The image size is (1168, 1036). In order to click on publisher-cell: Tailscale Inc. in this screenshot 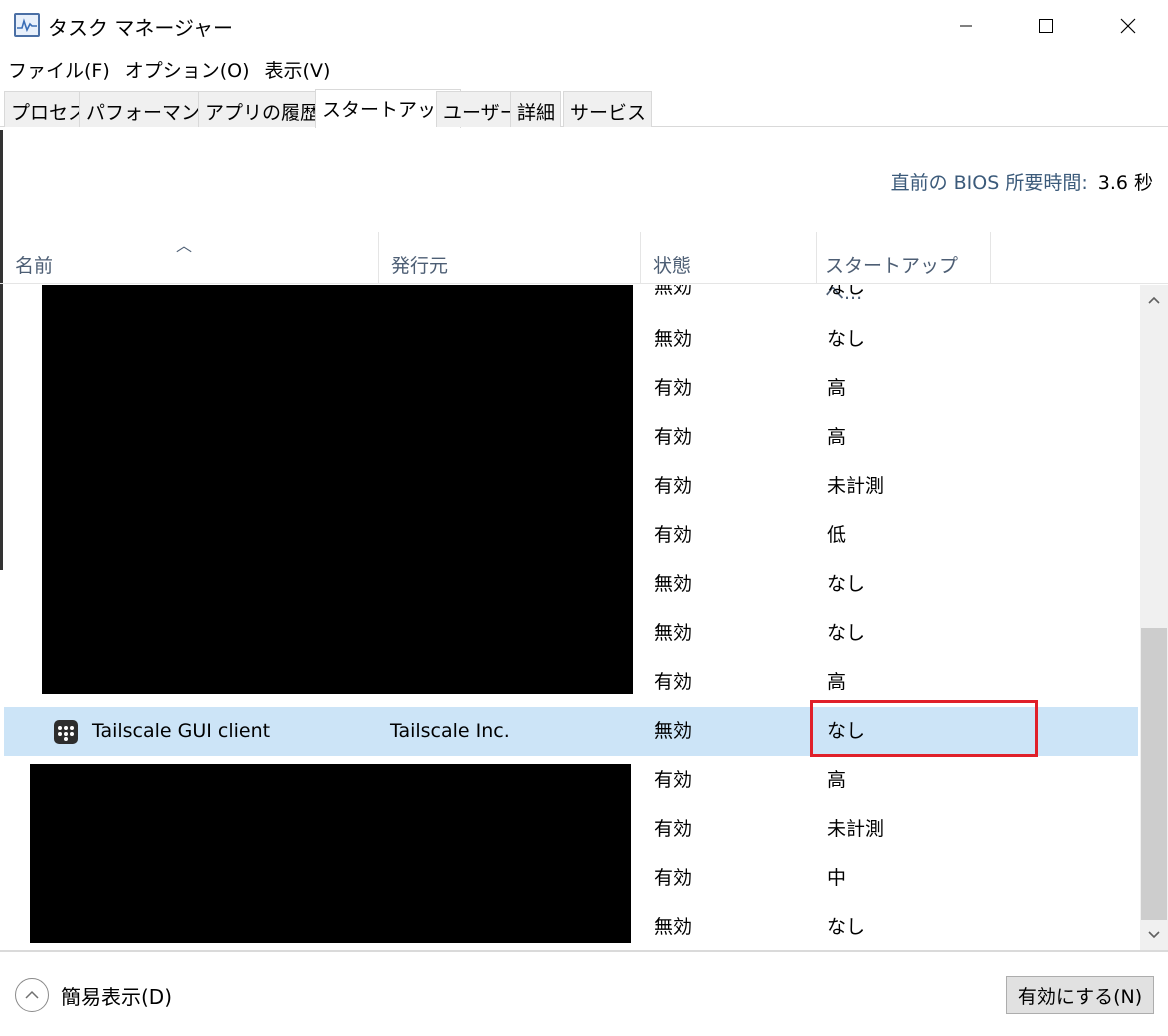, I will do `click(450, 731)`.